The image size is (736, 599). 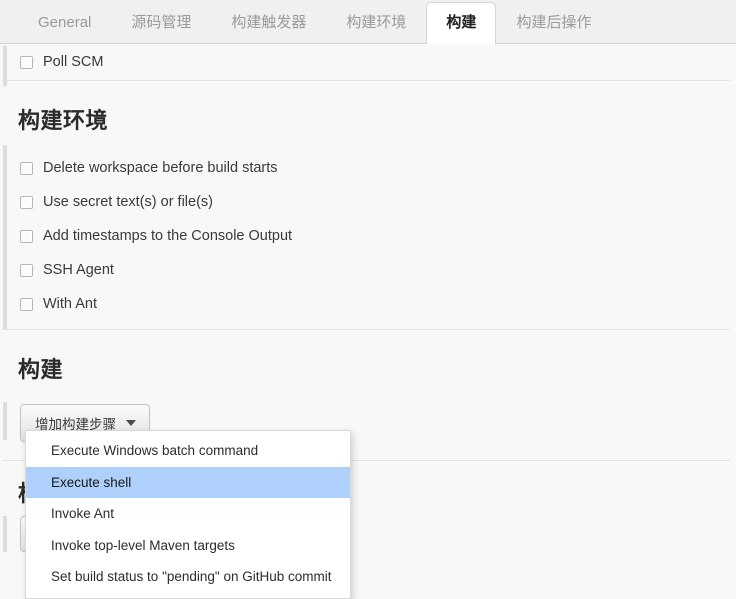 I want to click on tab-build-environment: 构建环境, so click(x=376, y=22).